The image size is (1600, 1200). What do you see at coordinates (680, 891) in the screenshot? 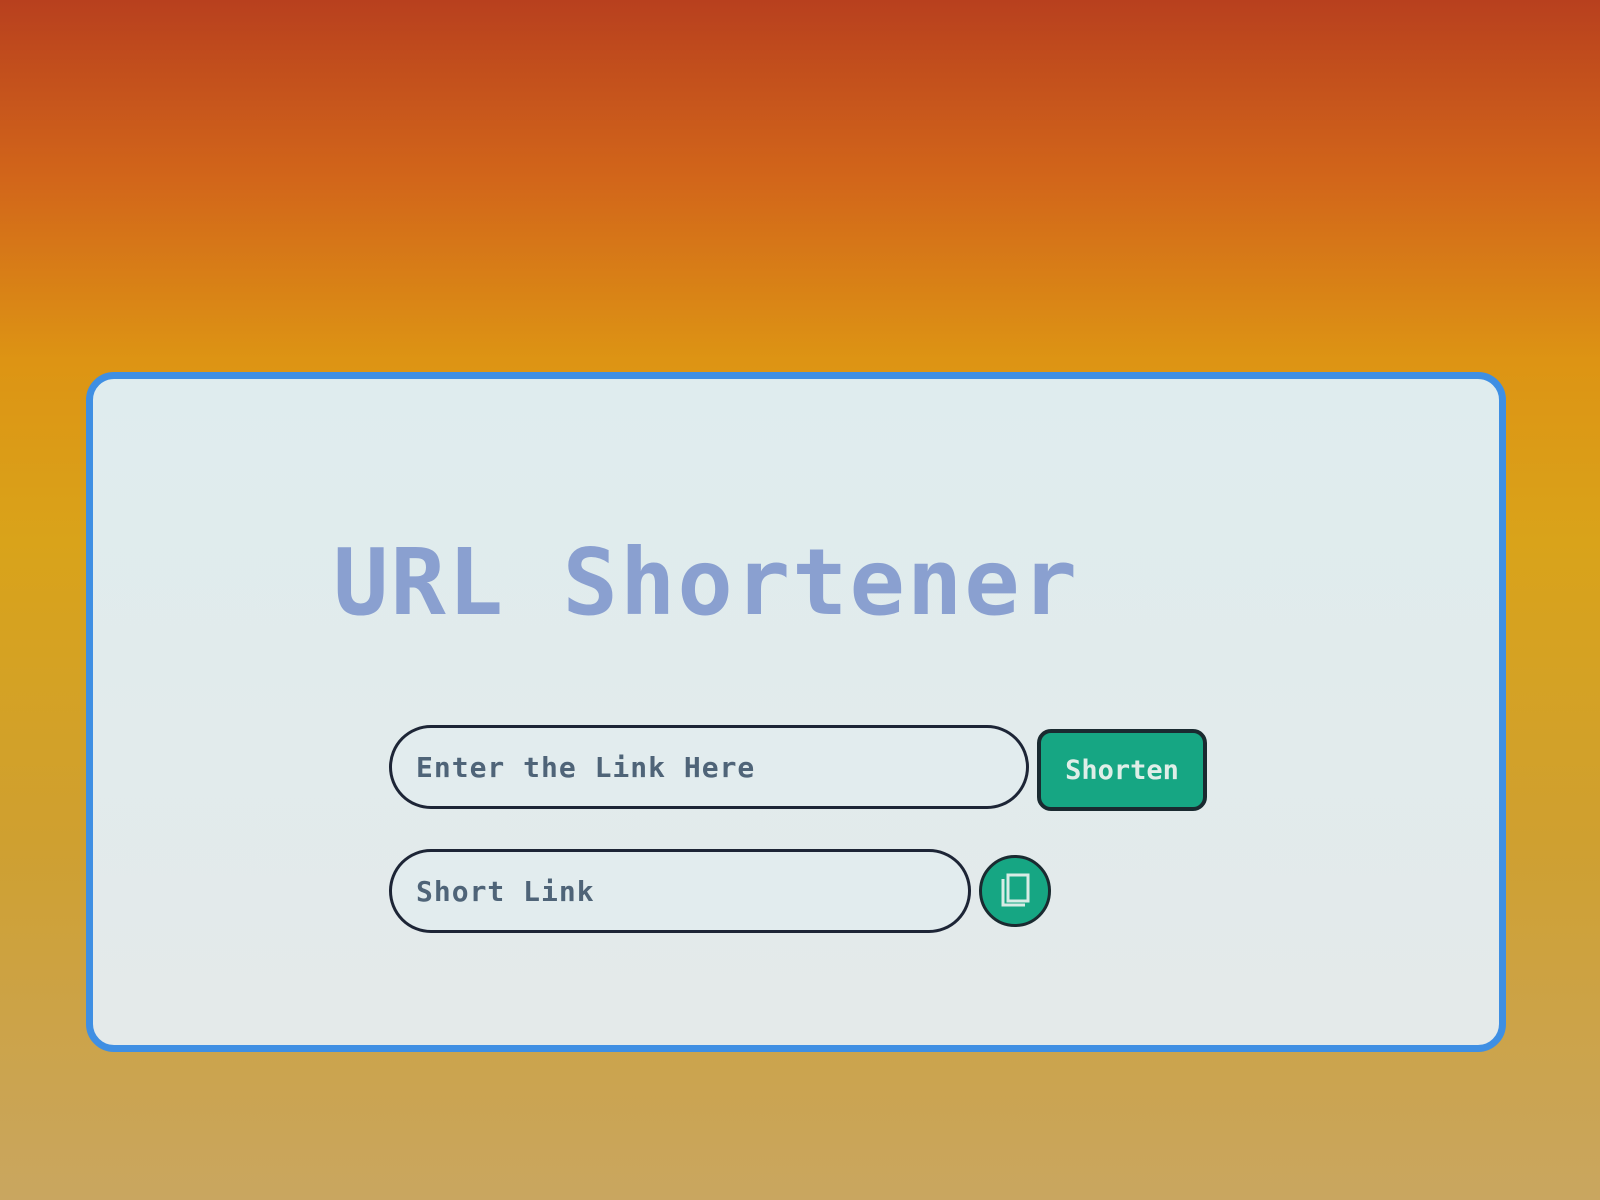
I see `short-link-output` at bounding box center [680, 891].